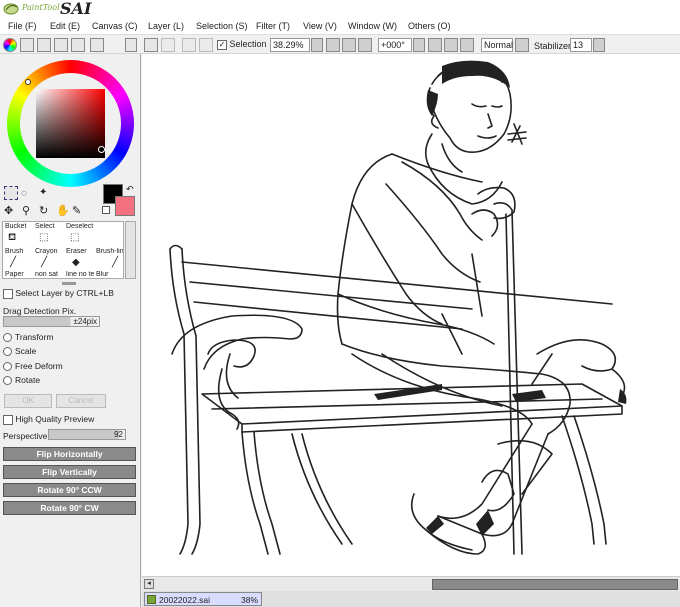 The height and width of the screenshot is (607, 680). What do you see at coordinates (149, 584) in the screenshot?
I see `scroll-left-icon: ◂` at bounding box center [149, 584].